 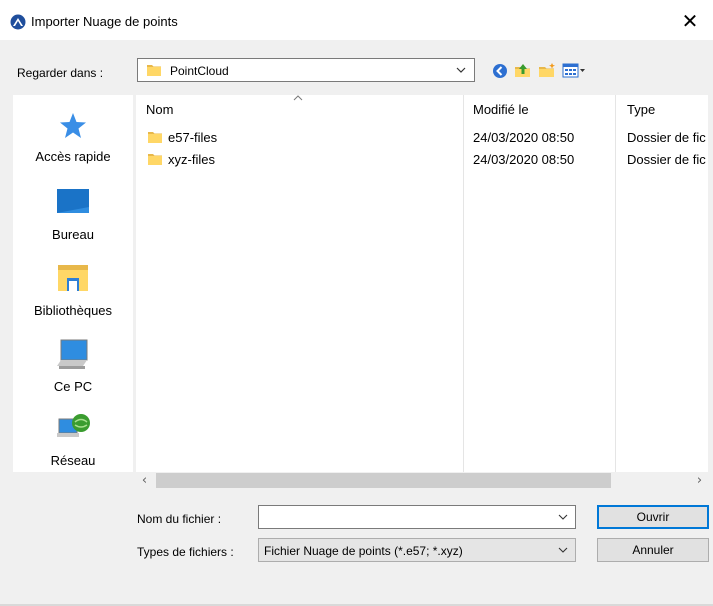 I want to click on filetype-select: Fichier Nuage de points (*.e57; *.xyz), so click(x=417, y=550).